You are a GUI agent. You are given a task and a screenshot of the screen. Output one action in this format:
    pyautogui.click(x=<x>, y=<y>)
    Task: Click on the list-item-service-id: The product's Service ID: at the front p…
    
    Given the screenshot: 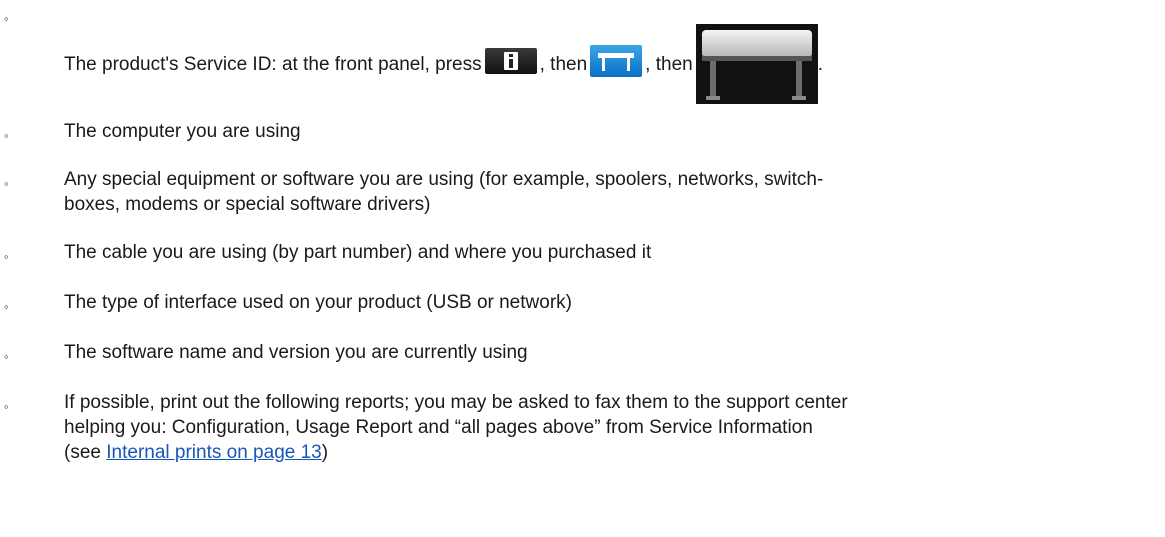 What is the action you would take?
    pyautogui.click(x=604, y=64)
    